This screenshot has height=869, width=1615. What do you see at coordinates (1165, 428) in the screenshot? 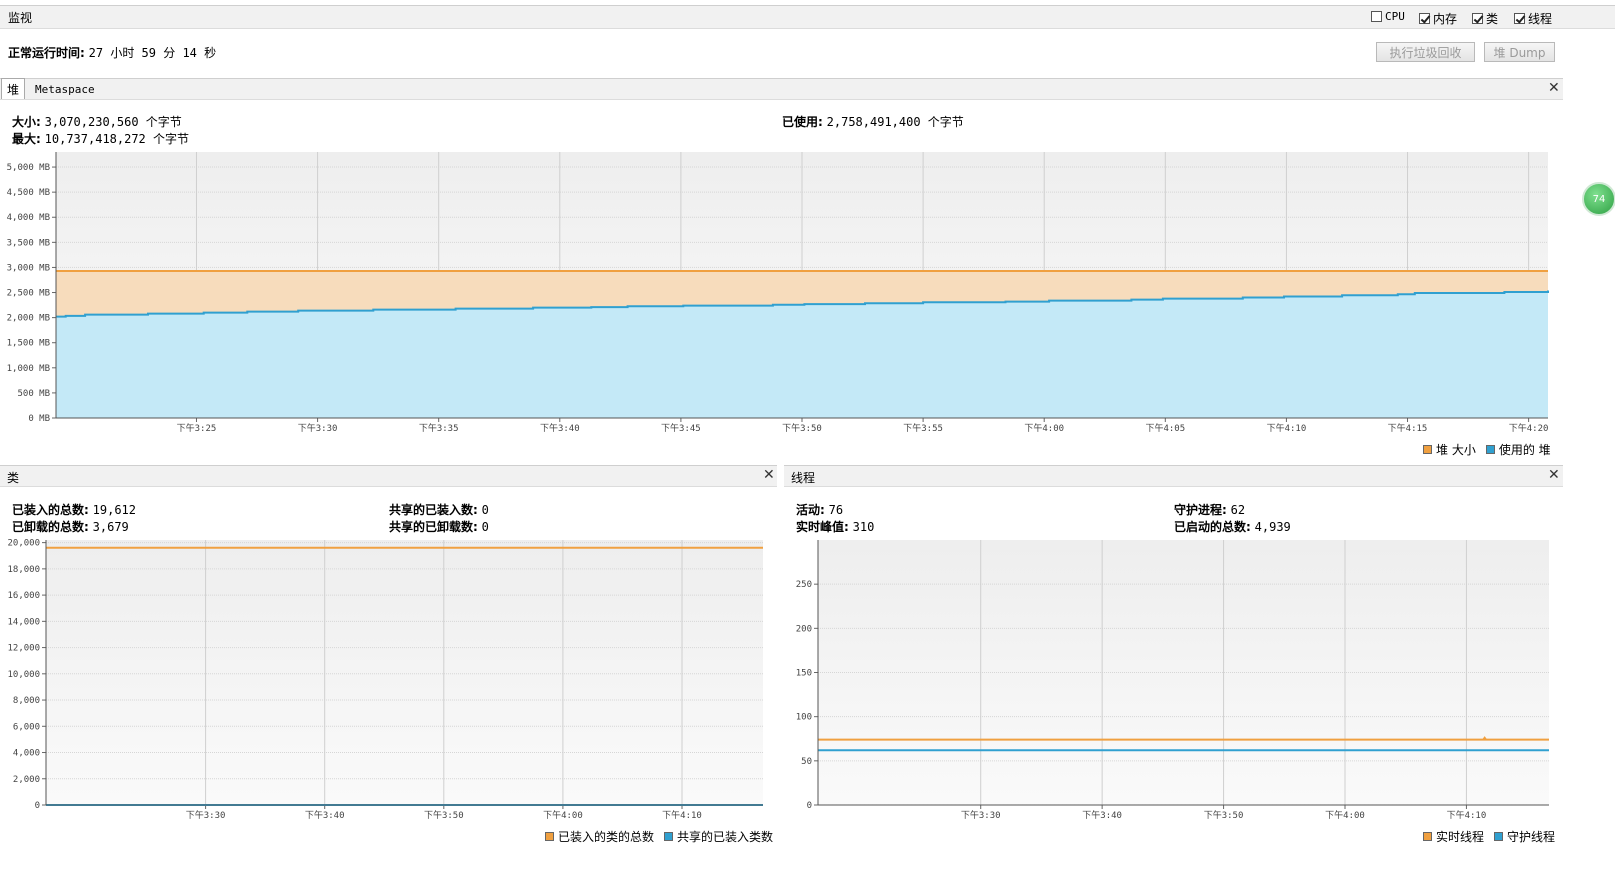
I see `x-tick-label: 下午4:05` at bounding box center [1165, 428].